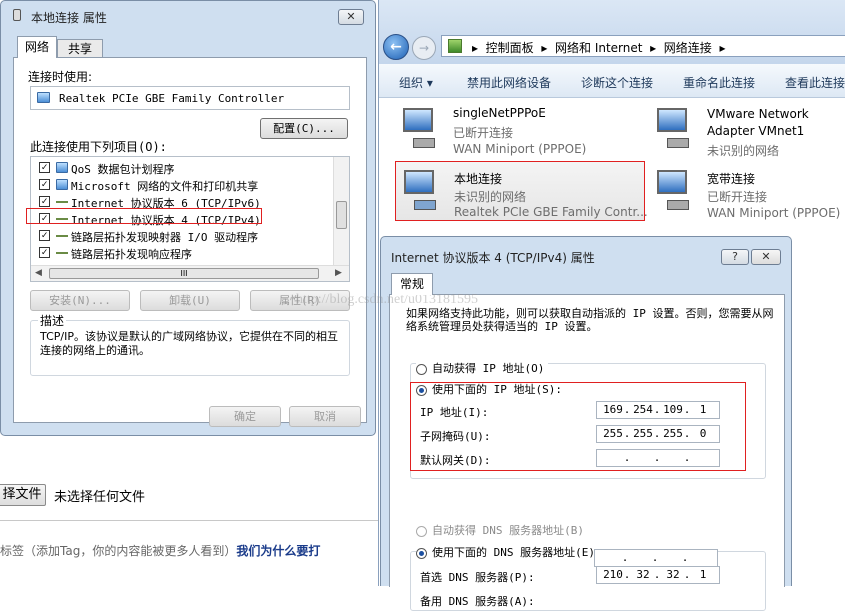 The image size is (845, 611). What do you see at coordinates (509, 82) in the screenshot?
I see `disable-device-button: 禁用此网络设备` at bounding box center [509, 82].